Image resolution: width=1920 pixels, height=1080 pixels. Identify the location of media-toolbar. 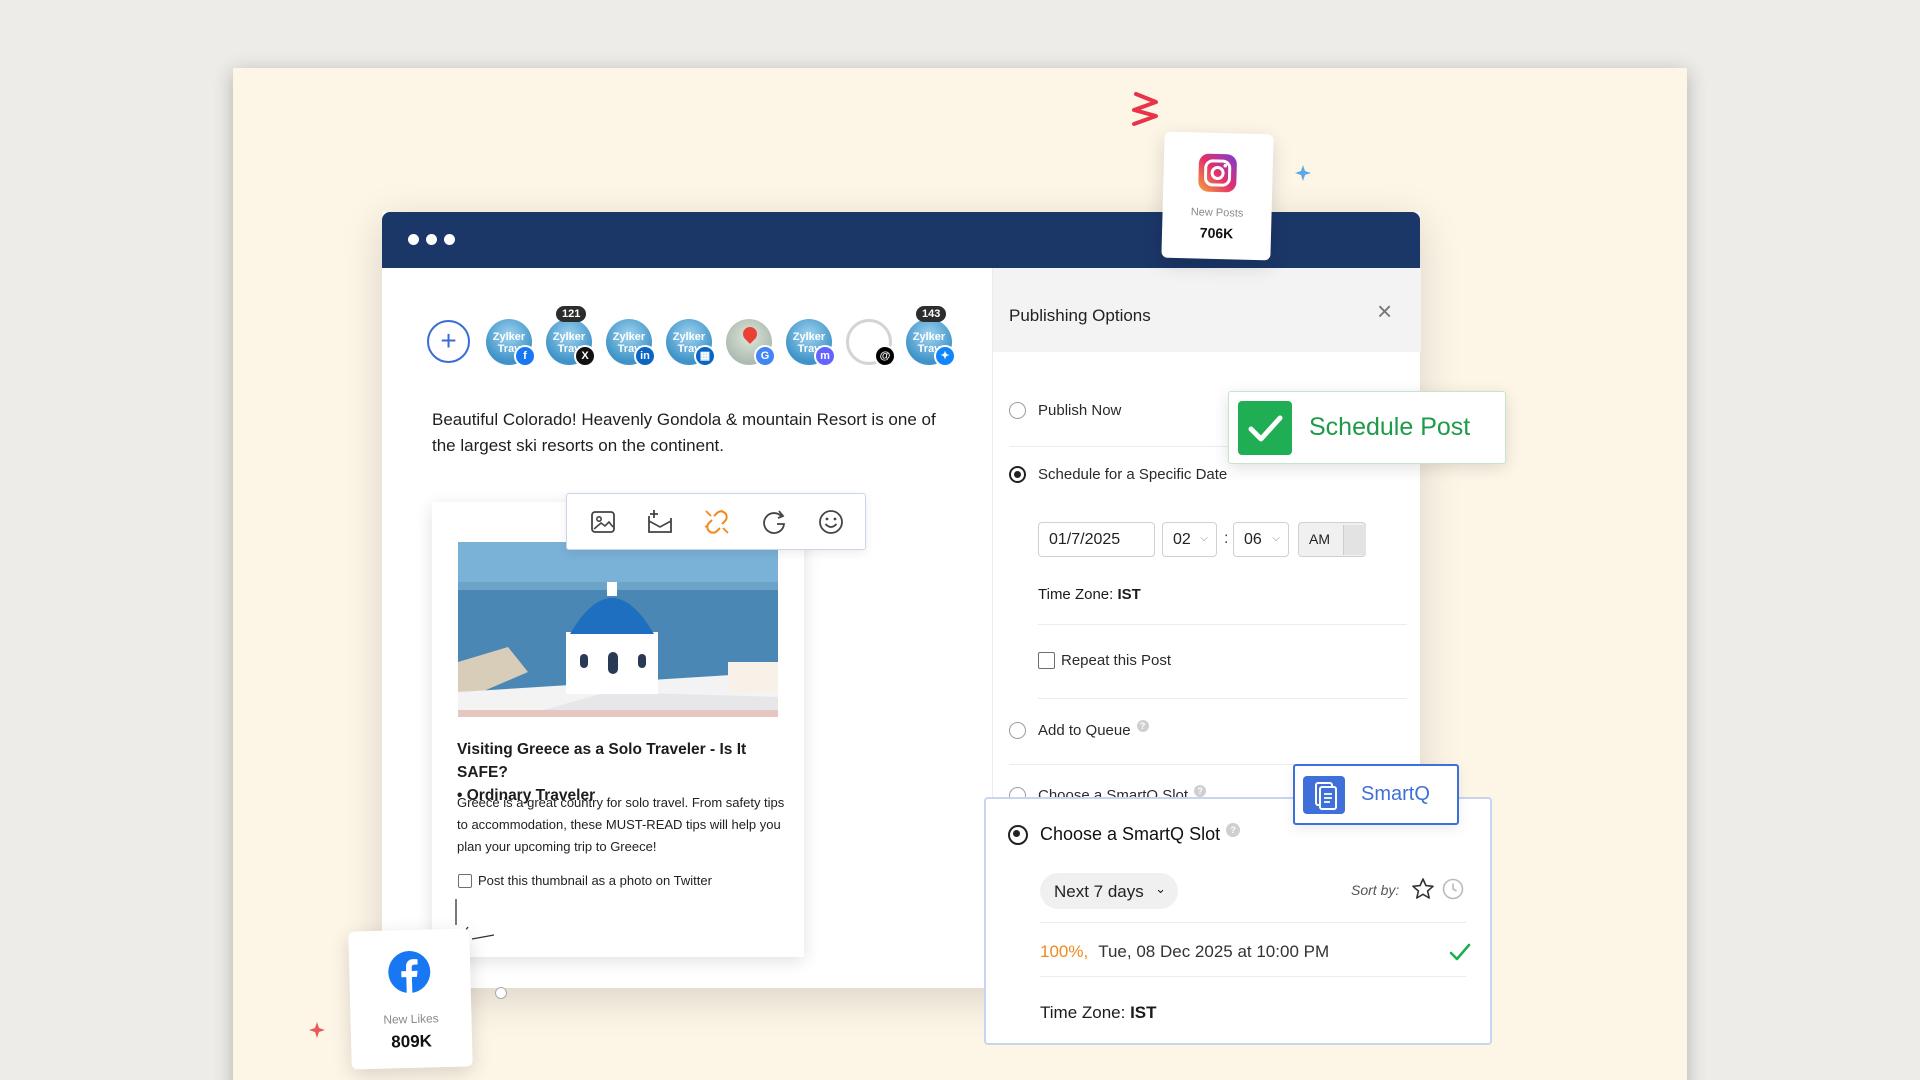
(716, 521).